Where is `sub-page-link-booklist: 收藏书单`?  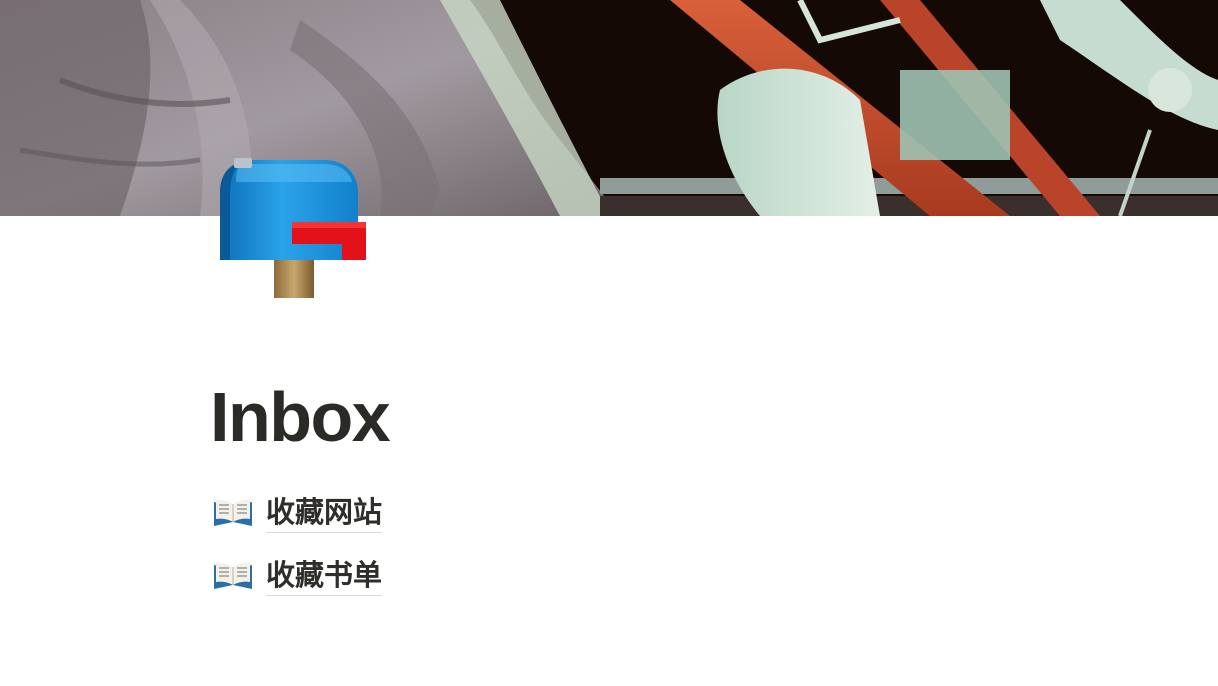 sub-page-link-booklist: 收藏书单 is located at coordinates (298, 575).